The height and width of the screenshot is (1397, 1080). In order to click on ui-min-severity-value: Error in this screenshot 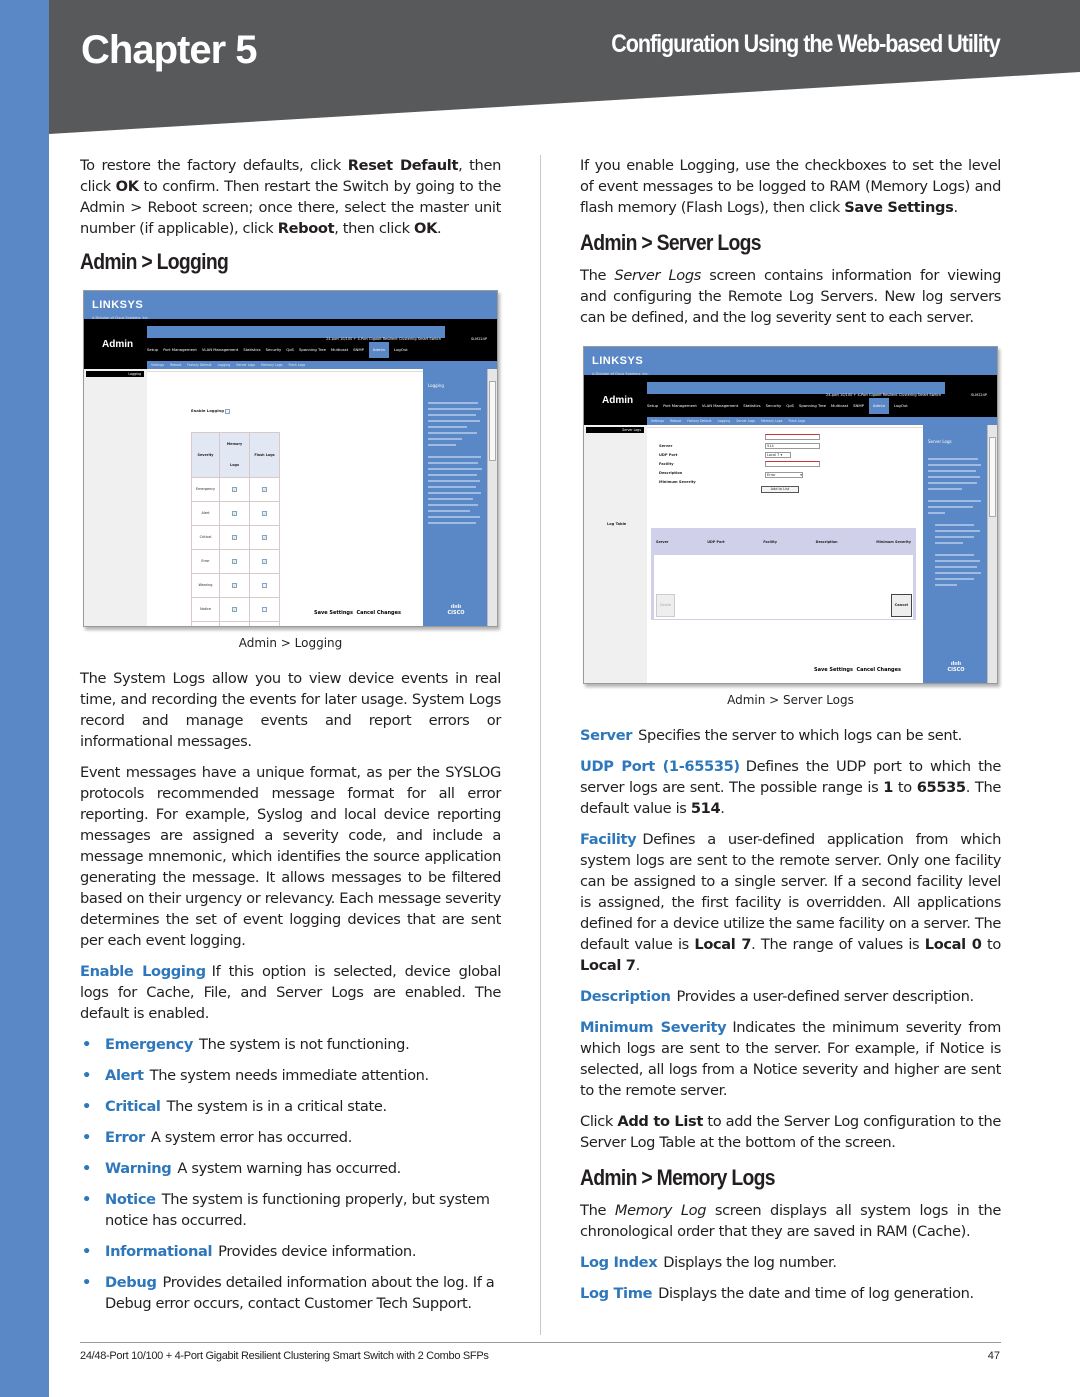, I will do `click(771, 475)`.